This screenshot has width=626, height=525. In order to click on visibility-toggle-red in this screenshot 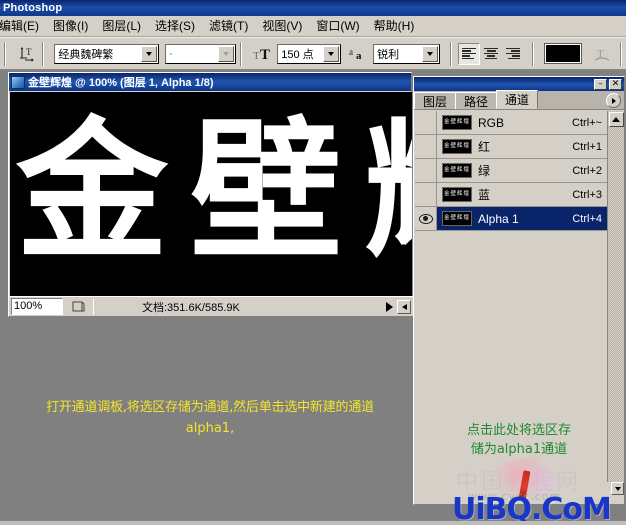, I will do `click(426, 146)`.